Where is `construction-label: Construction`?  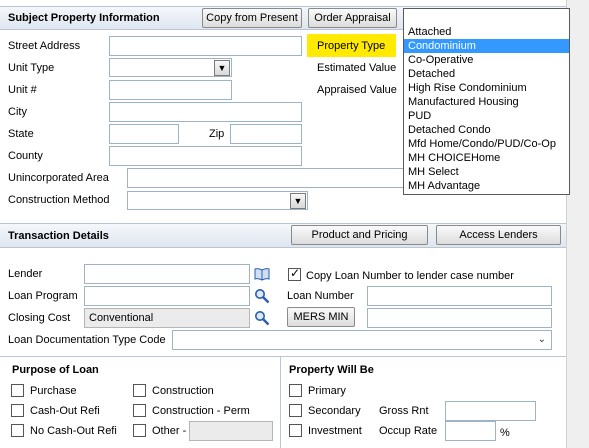 construction-label: Construction is located at coordinates (183, 391).